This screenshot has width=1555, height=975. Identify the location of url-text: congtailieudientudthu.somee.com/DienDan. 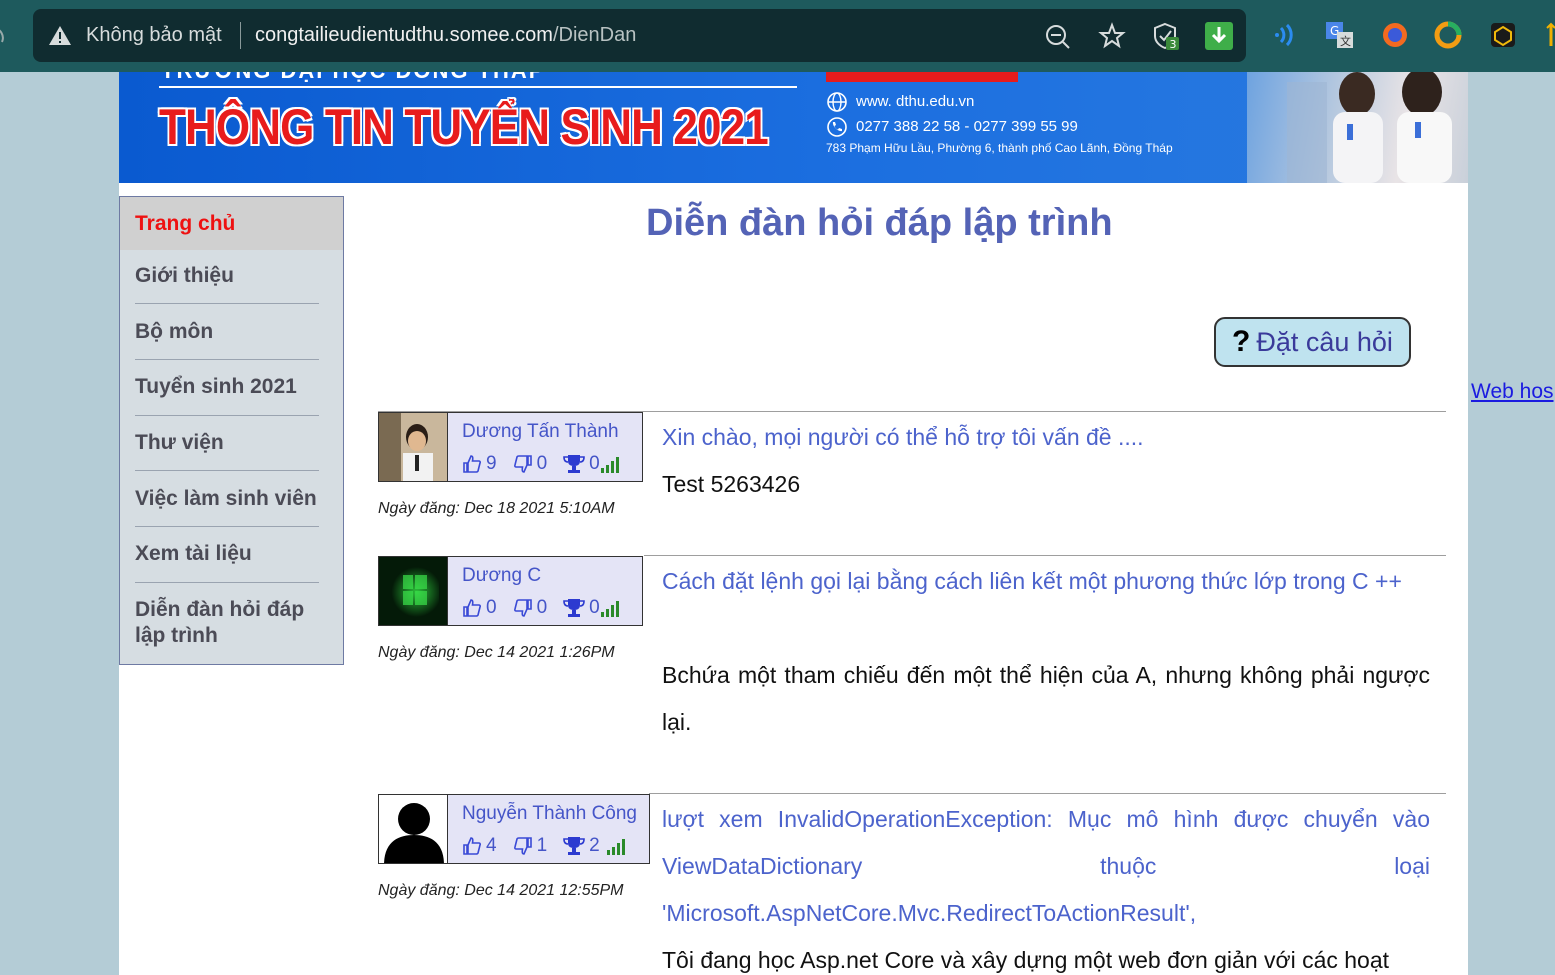
(445, 35).